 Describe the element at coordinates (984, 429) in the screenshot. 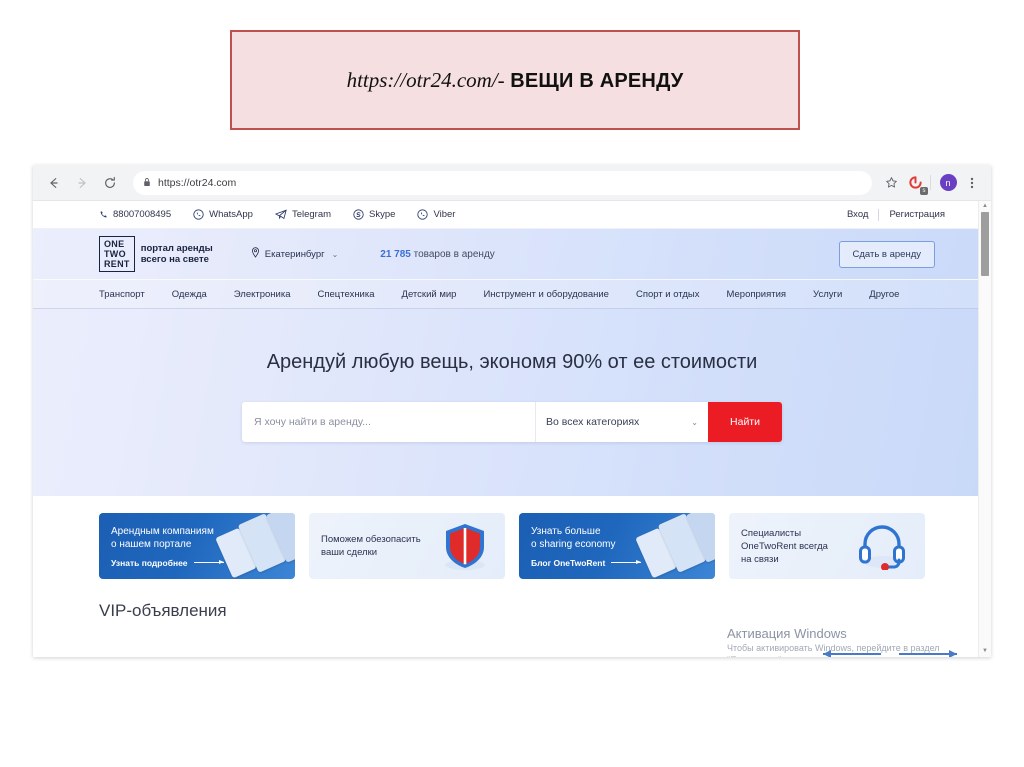

I see `vertical-scrollbar: ▲ ▼` at that location.